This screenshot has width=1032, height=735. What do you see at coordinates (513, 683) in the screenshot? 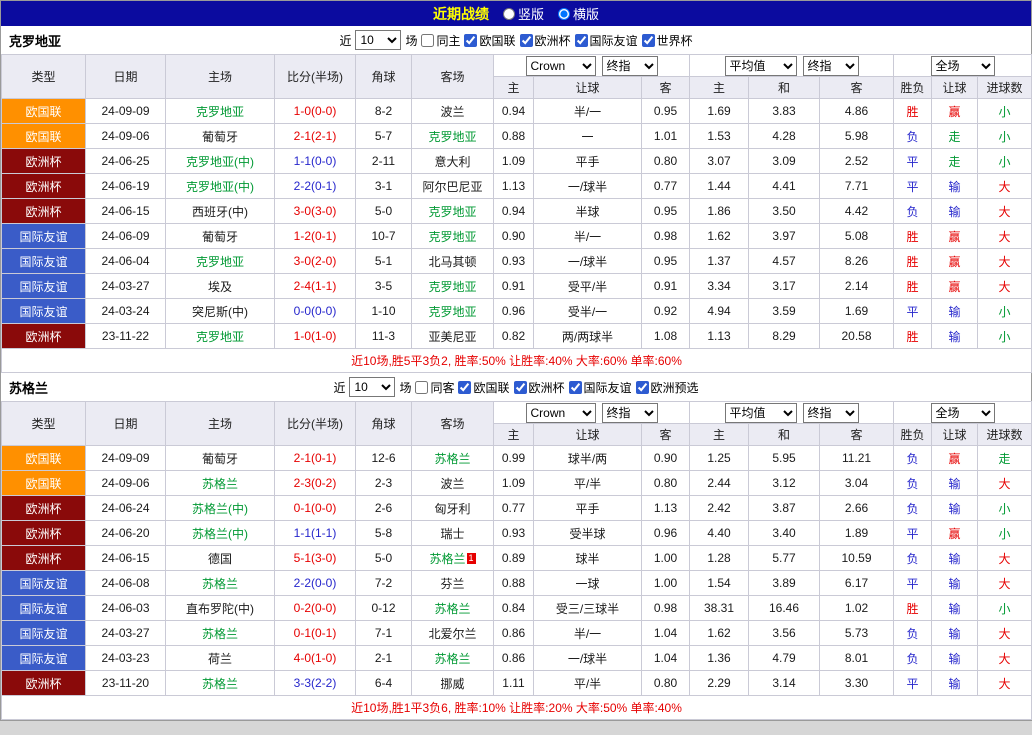
I see `home-odds: 1.11` at bounding box center [513, 683].